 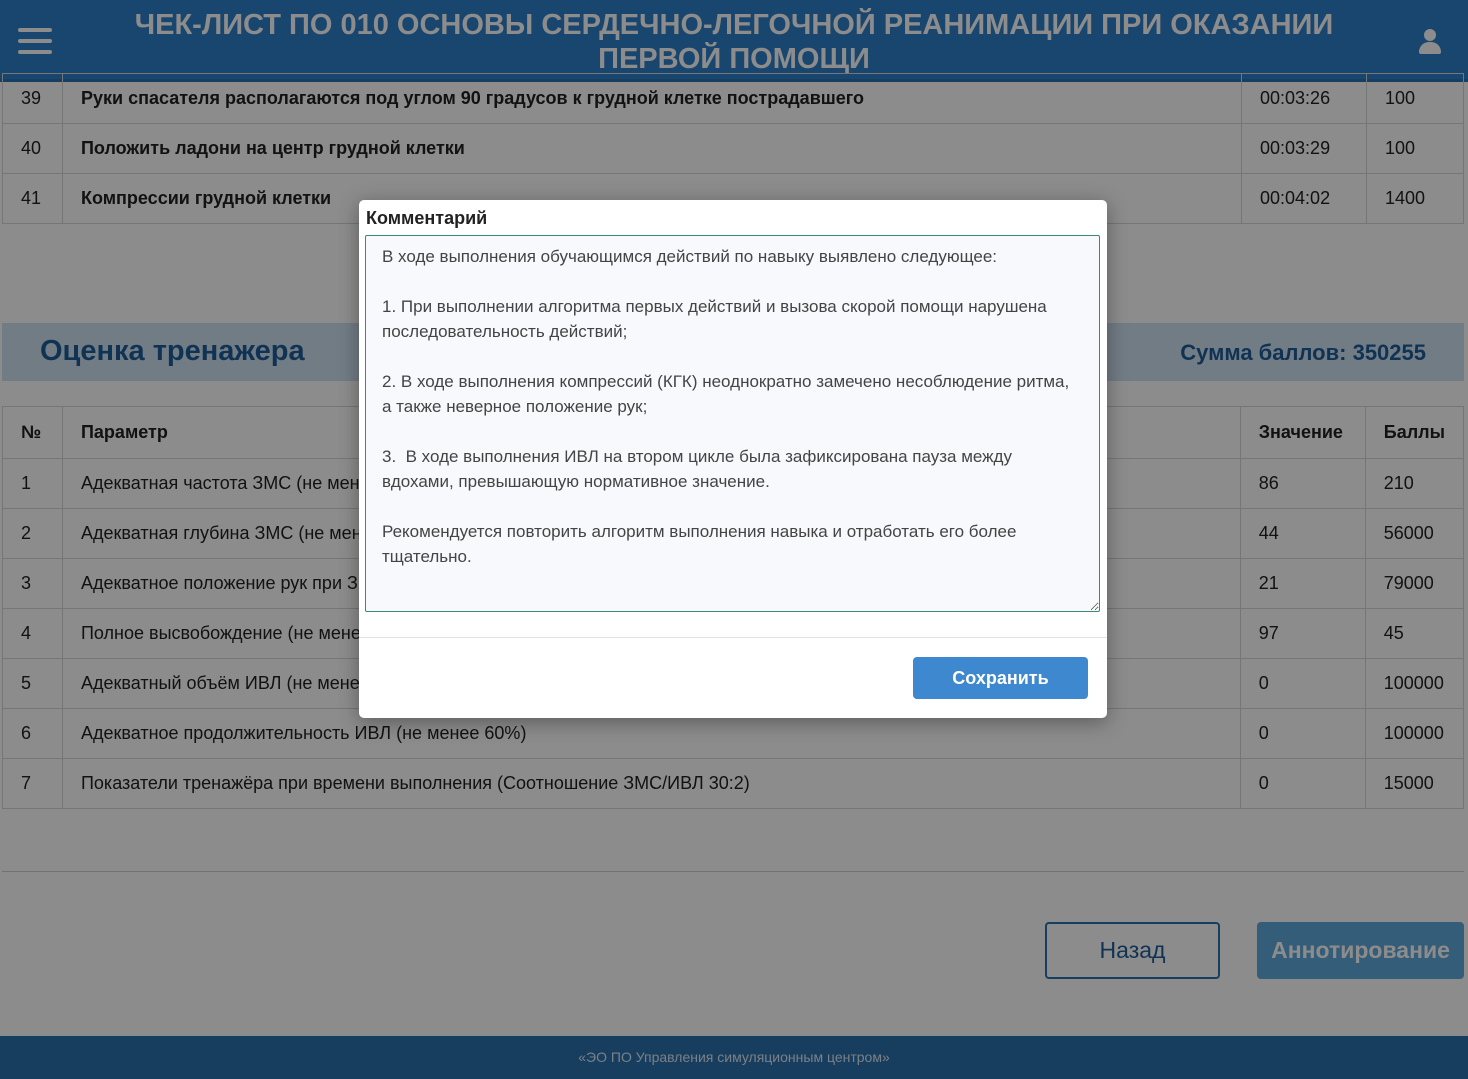 What do you see at coordinates (733, 637) in the screenshot?
I see `modal-divider` at bounding box center [733, 637].